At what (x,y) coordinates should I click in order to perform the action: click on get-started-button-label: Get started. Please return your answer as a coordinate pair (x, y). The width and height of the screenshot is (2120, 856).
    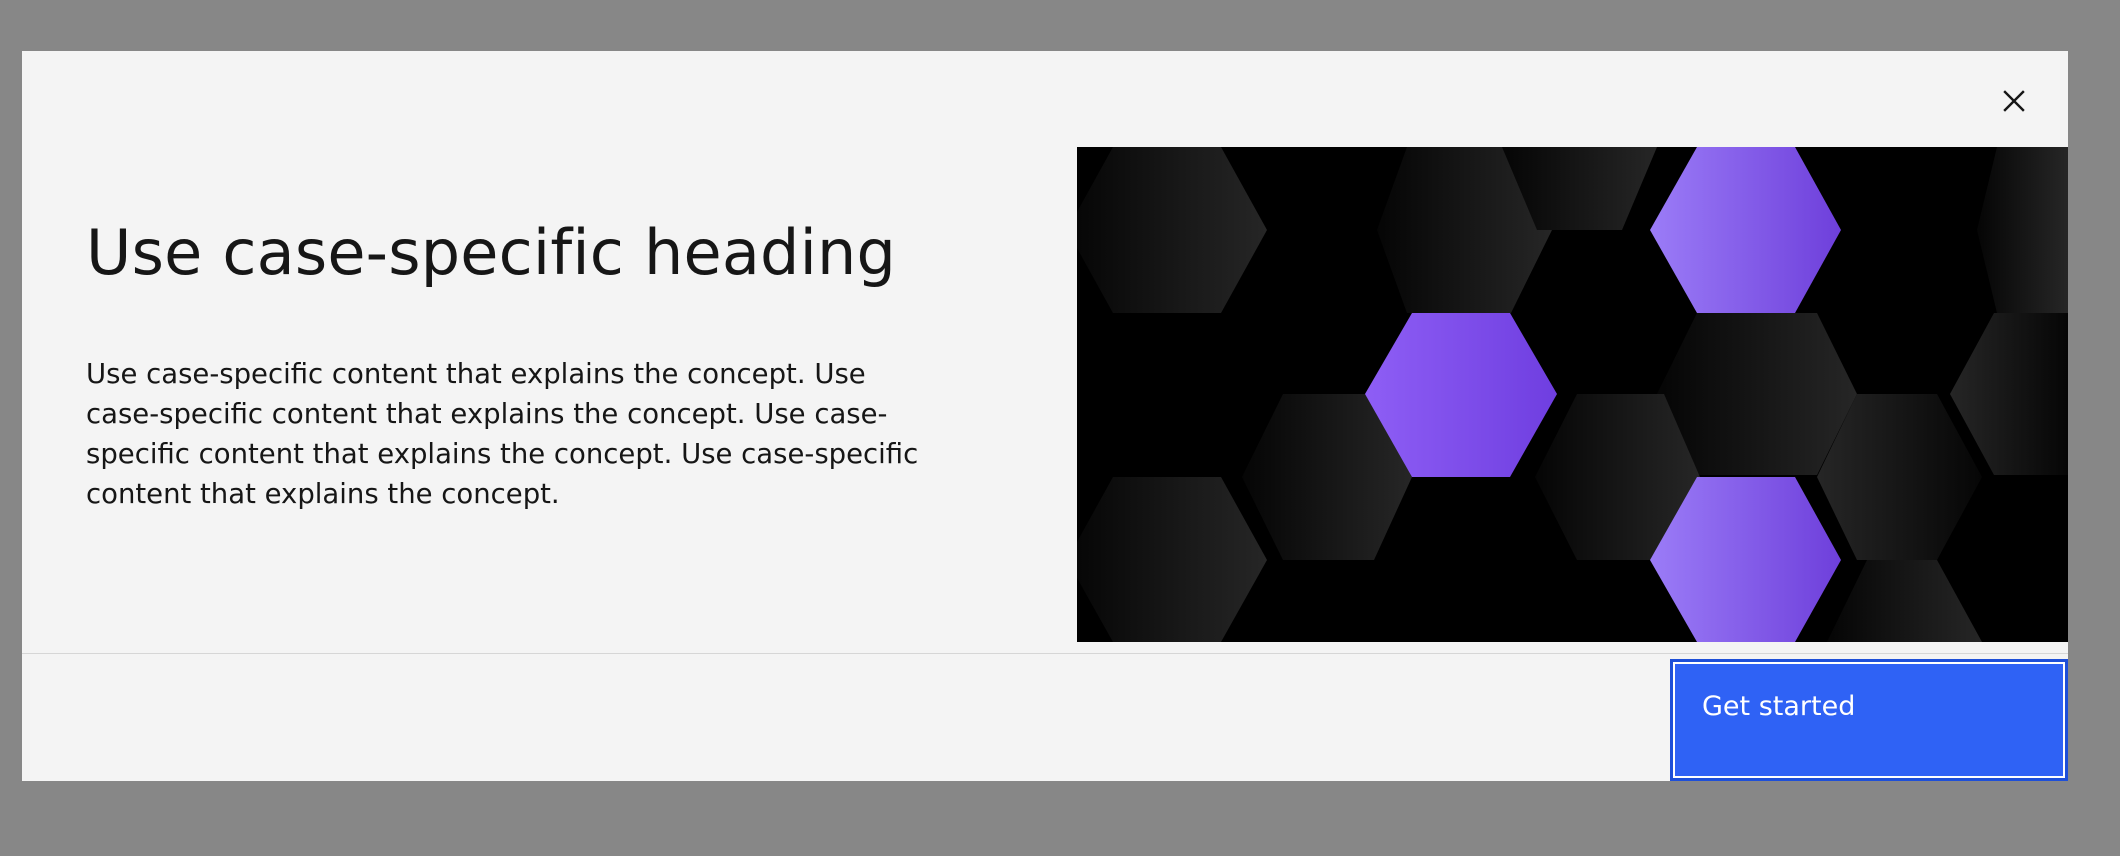
    Looking at the image, I should click on (1779, 706).